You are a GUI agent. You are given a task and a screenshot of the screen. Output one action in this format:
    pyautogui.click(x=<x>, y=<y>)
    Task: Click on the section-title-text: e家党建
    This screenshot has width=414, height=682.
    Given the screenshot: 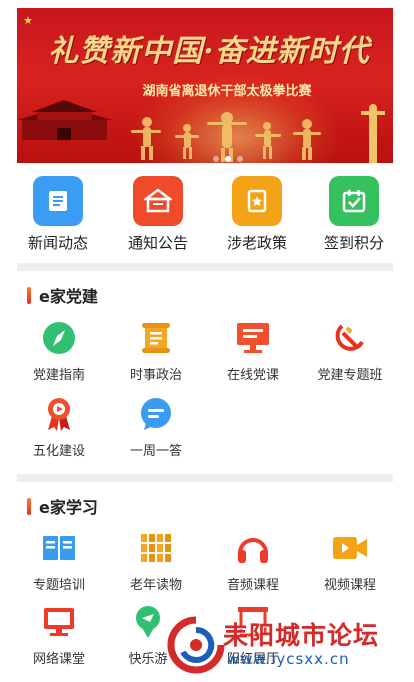 What is the action you would take?
    pyautogui.click(x=68, y=296)
    